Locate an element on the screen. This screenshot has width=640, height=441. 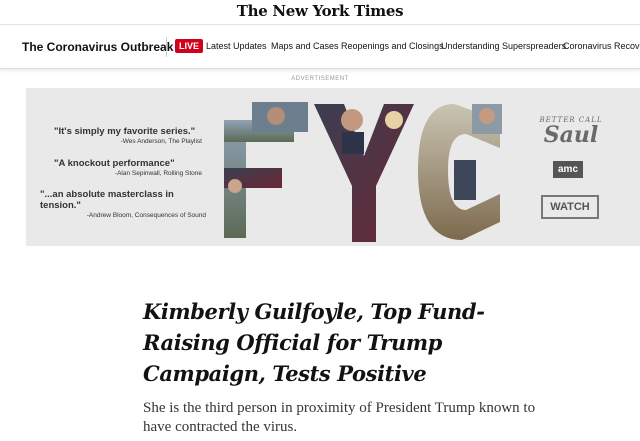
advertisement-label: ADVERTISEMENT is located at coordinates (320, 79).